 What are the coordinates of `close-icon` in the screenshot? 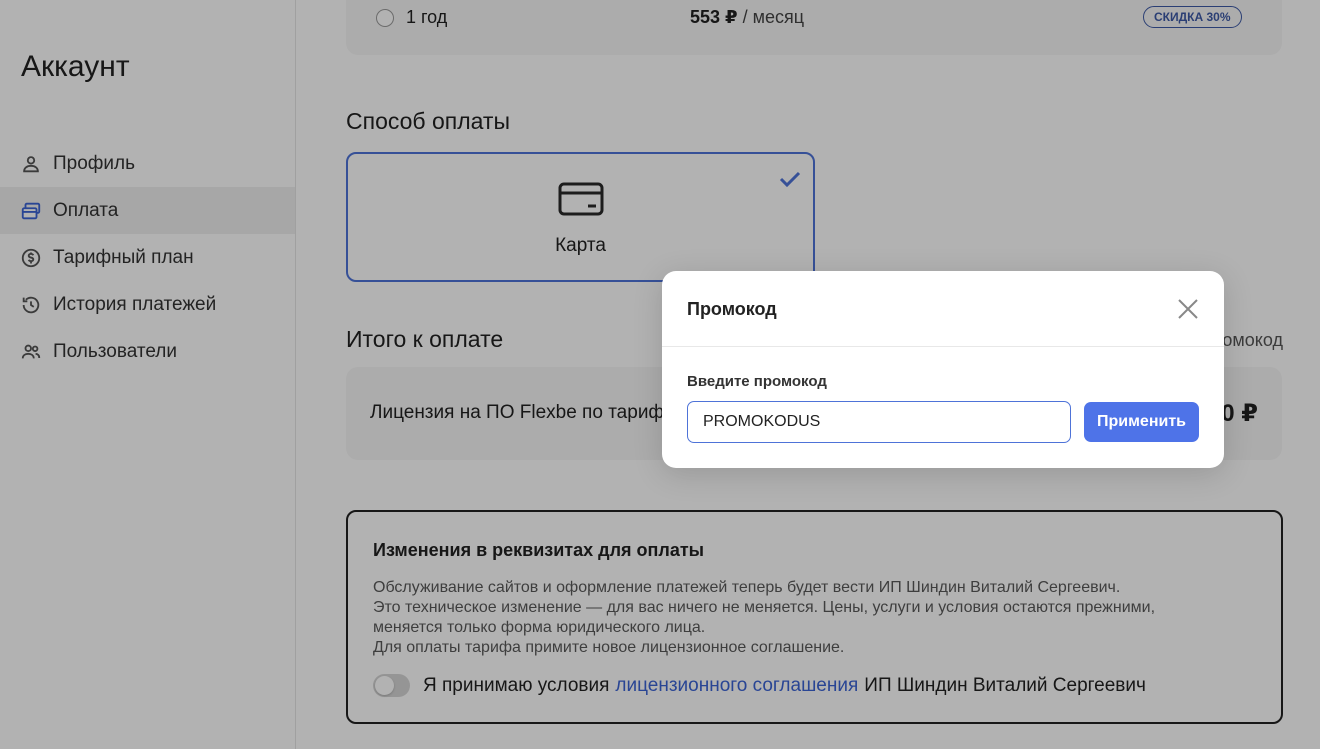 It's located at (1188, 312).